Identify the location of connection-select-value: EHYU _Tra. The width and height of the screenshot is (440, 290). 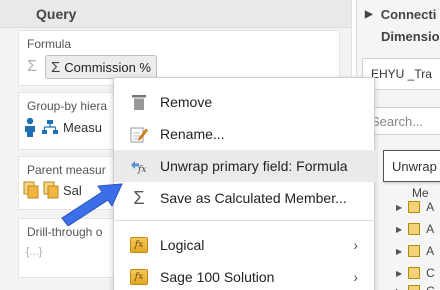
(401, 74).